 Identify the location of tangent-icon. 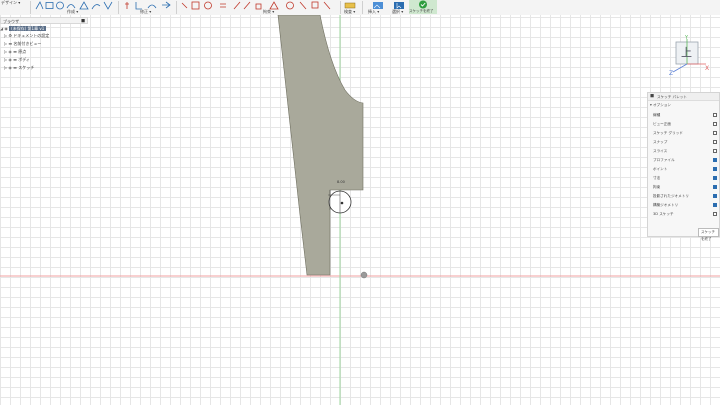
(274, 5).